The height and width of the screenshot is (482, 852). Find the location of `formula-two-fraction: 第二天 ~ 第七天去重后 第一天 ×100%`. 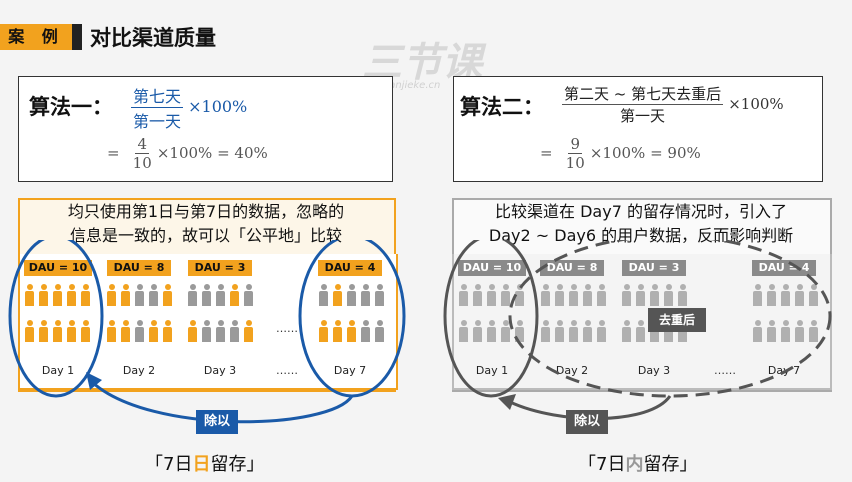

formula-two-fraction: 第二天 ~ 第七天去重后 第一天 ×100% is located at coordinates (673, 104).